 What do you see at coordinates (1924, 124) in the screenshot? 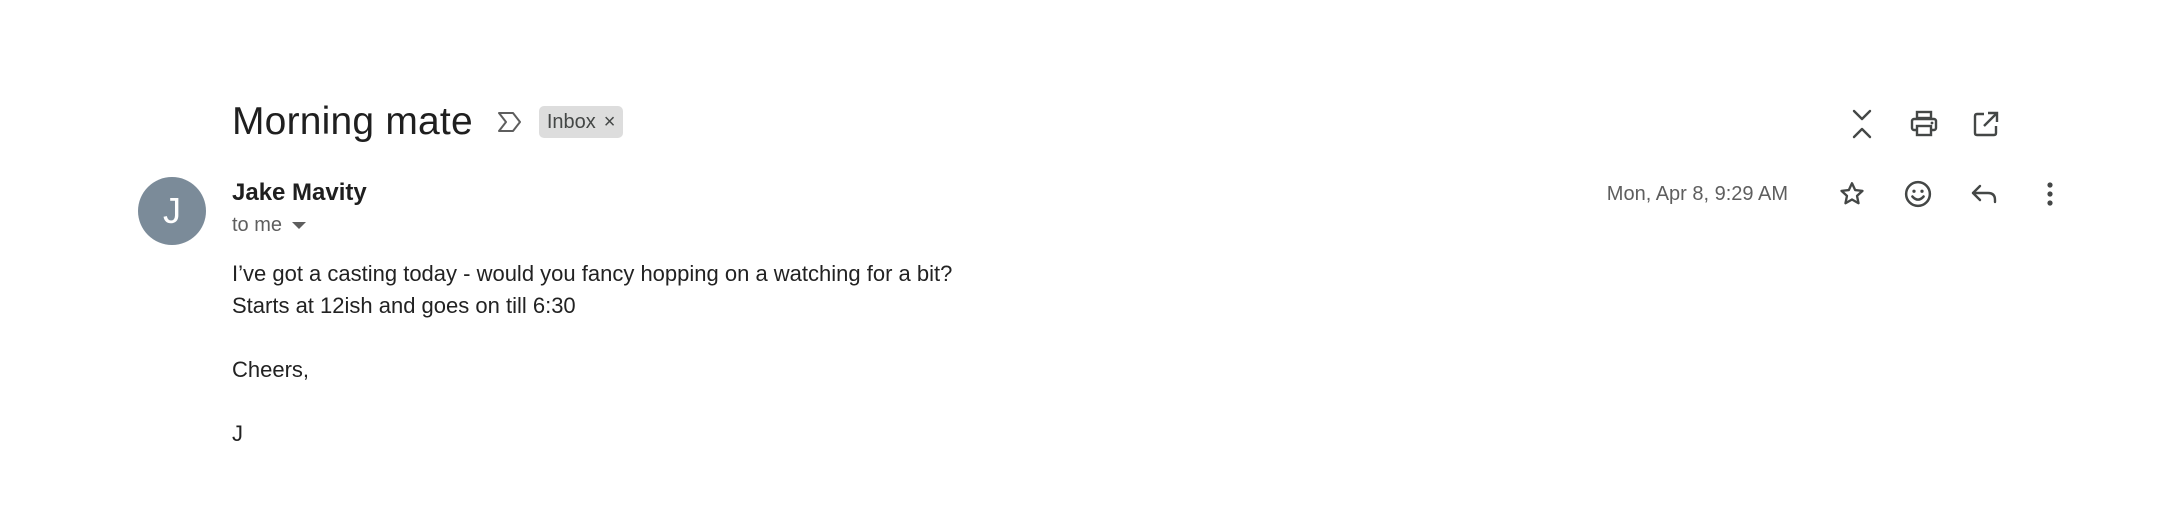
I see `print-icon` at bounding box center [1924, 124].